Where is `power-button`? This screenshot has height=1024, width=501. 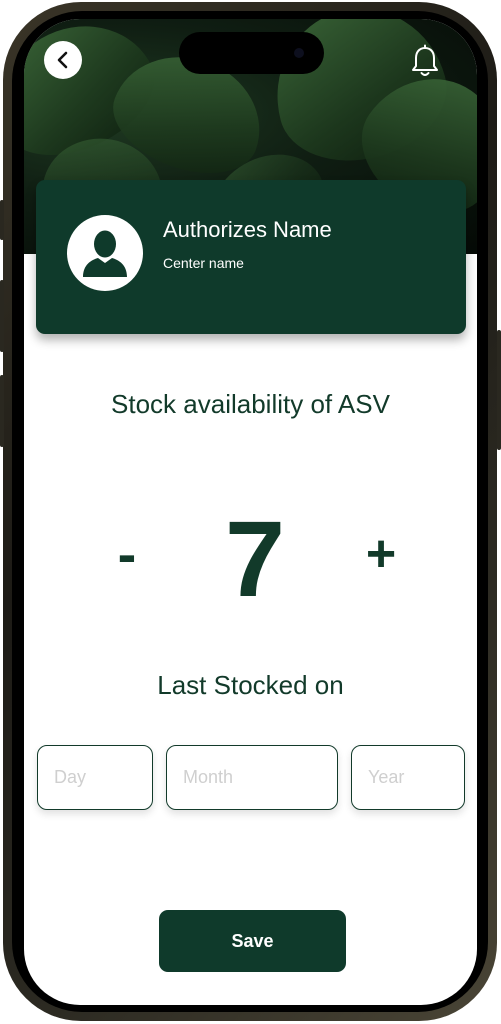 power-button is located at coordinates (499, 390).